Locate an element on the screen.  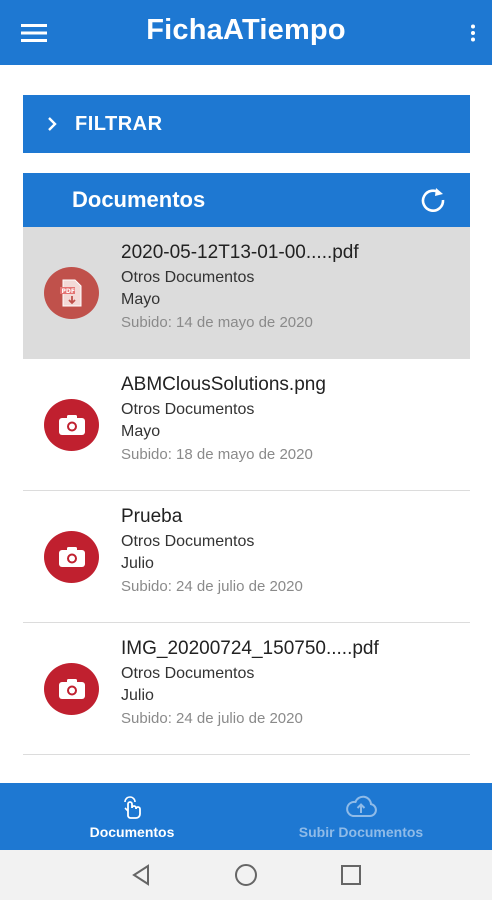
pdf-file-icon: PDF is located at coordinates (71, 293).